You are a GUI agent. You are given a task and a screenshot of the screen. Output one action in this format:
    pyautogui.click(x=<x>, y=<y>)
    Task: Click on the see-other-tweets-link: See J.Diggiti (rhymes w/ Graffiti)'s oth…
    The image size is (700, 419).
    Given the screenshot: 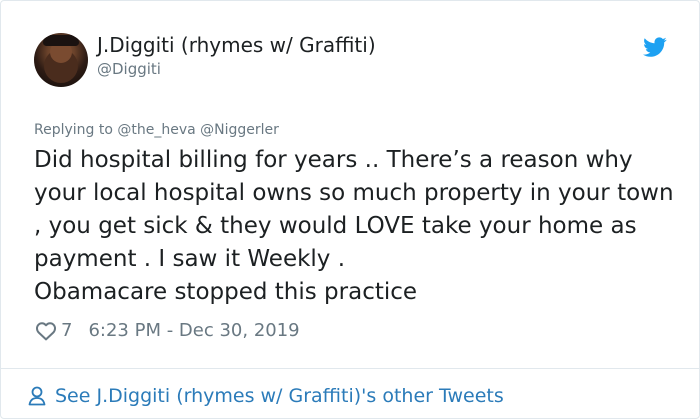 What is the action you would take?
    pyautogui.click(x=264, y=396)
    